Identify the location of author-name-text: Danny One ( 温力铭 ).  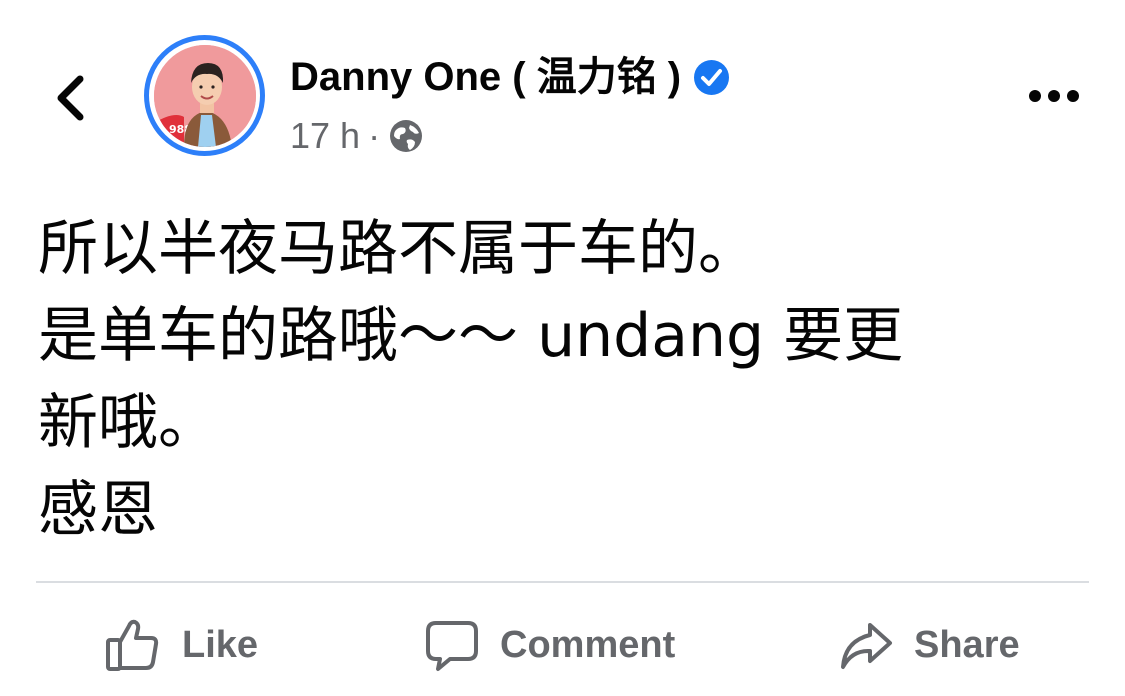
(486, 77).